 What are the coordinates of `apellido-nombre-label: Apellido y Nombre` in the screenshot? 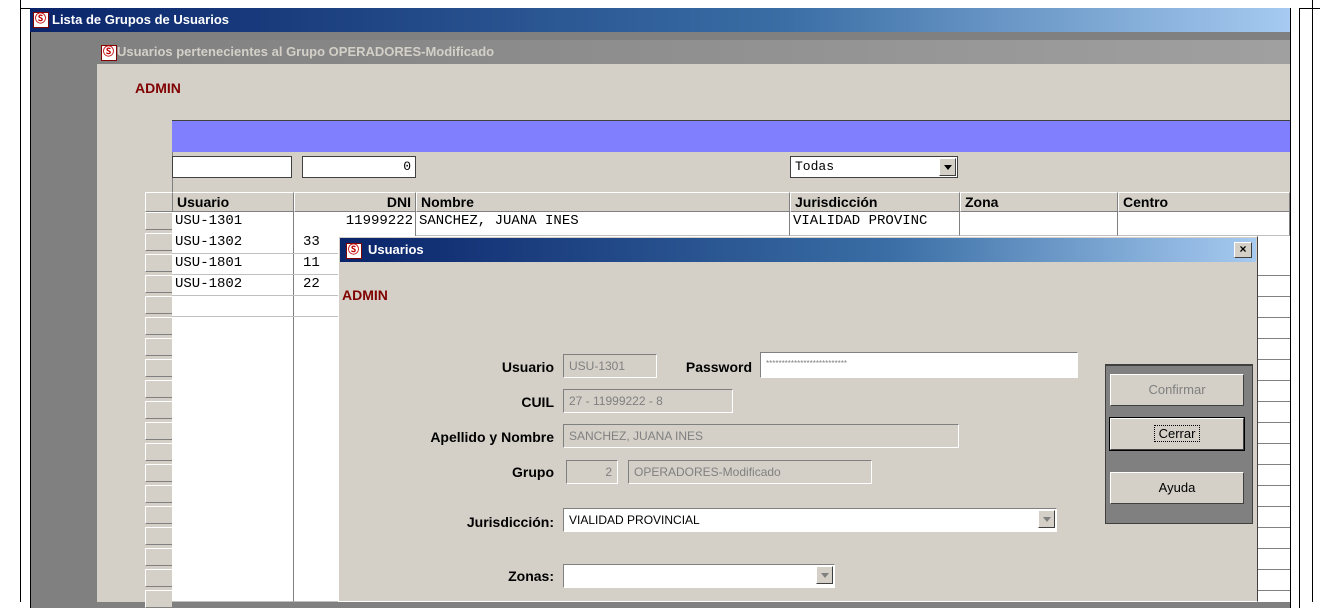 It's located at (492, 437).